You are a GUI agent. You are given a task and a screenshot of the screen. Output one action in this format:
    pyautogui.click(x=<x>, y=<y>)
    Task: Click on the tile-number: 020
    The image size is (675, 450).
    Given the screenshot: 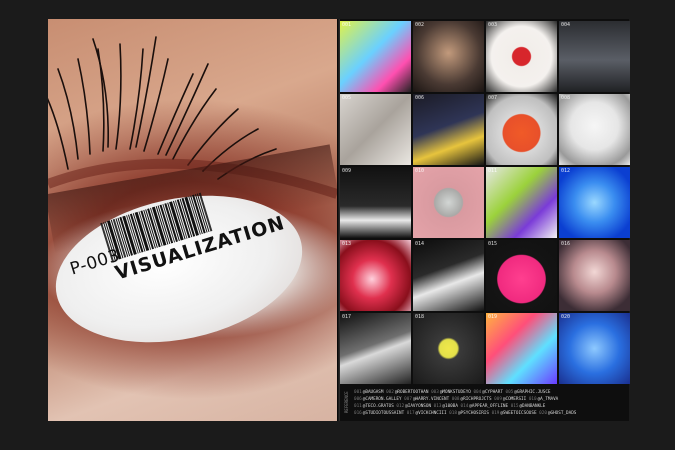 What is the action you would take?
    pyautogui.click(x=566, y=317)
    